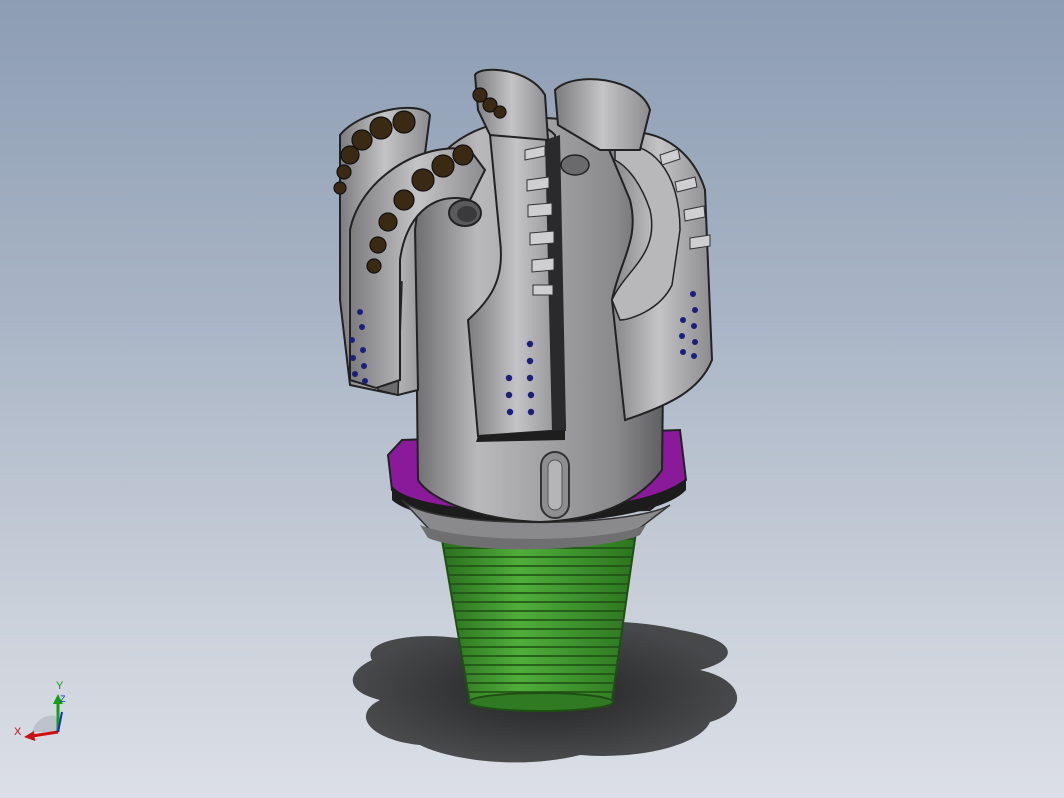 This screenshot has height=798, width=1064. I want to click on blade-right, so click(658, 276).